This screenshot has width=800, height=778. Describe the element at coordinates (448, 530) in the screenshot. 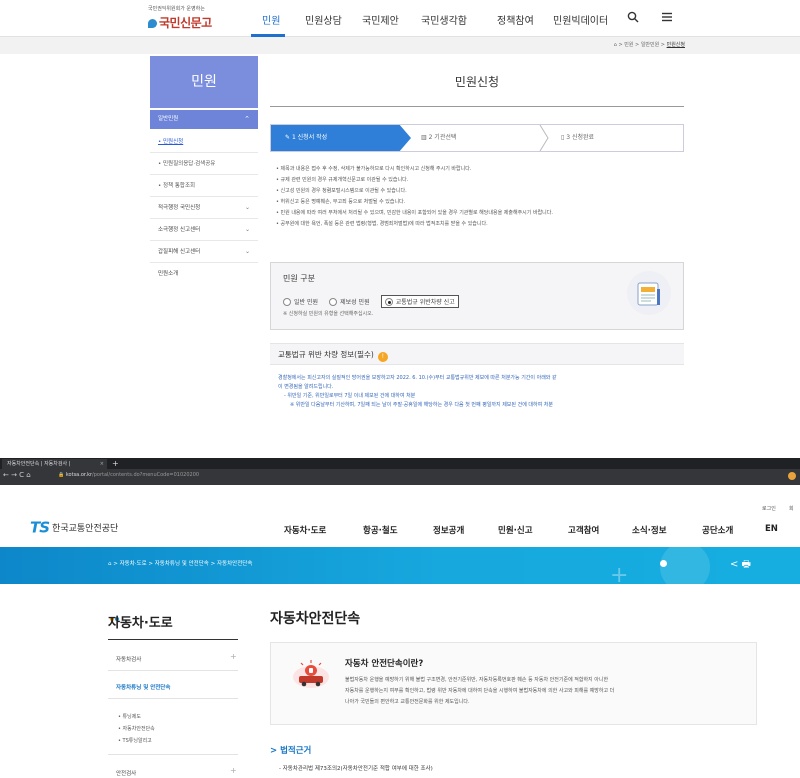

I see `gnb-disclosure: 정보공개` at that location.